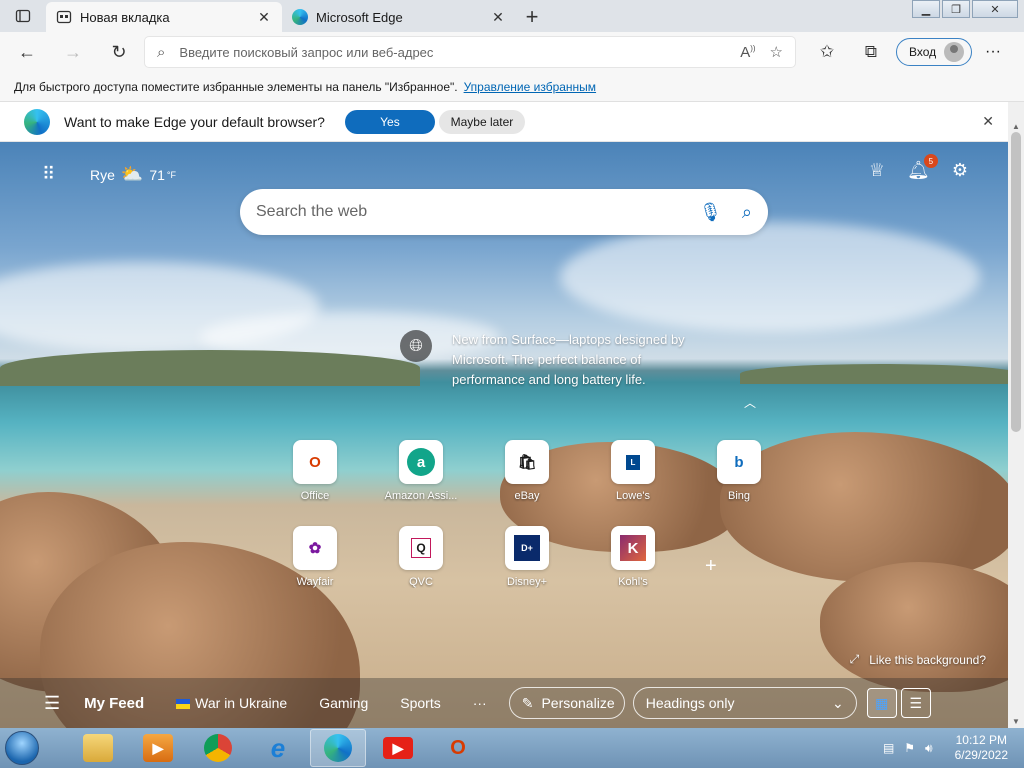 The image size is (1024, 768). What do you see at coordinates (119, 52) in the screenshot?
I see `refresh-button: ↻` at bounding box center [119, 52].